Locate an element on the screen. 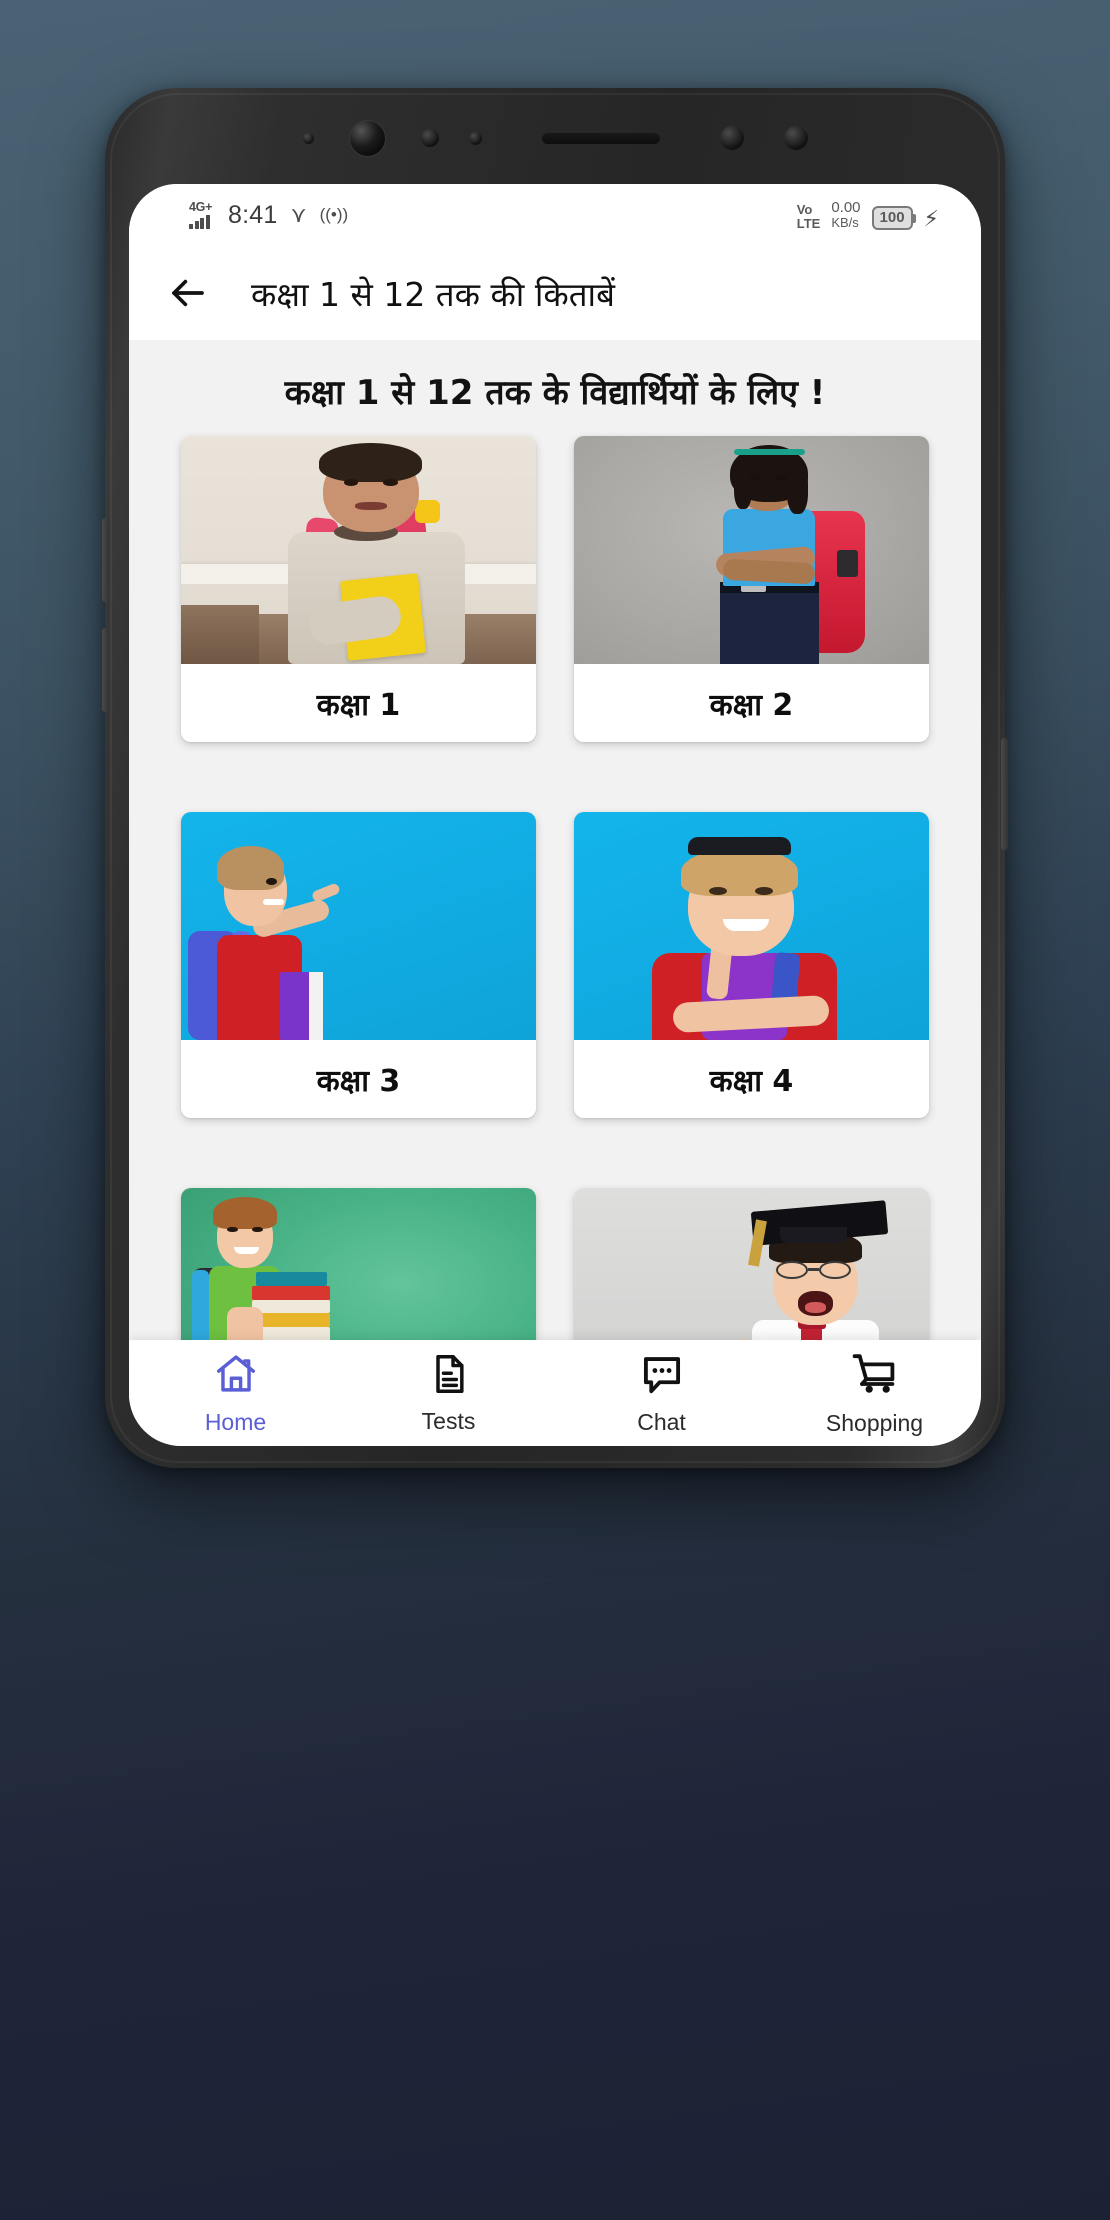 The image size is (1110, 2220). signal-bars-icon: 4G+ is located at coordinates (202, 215).